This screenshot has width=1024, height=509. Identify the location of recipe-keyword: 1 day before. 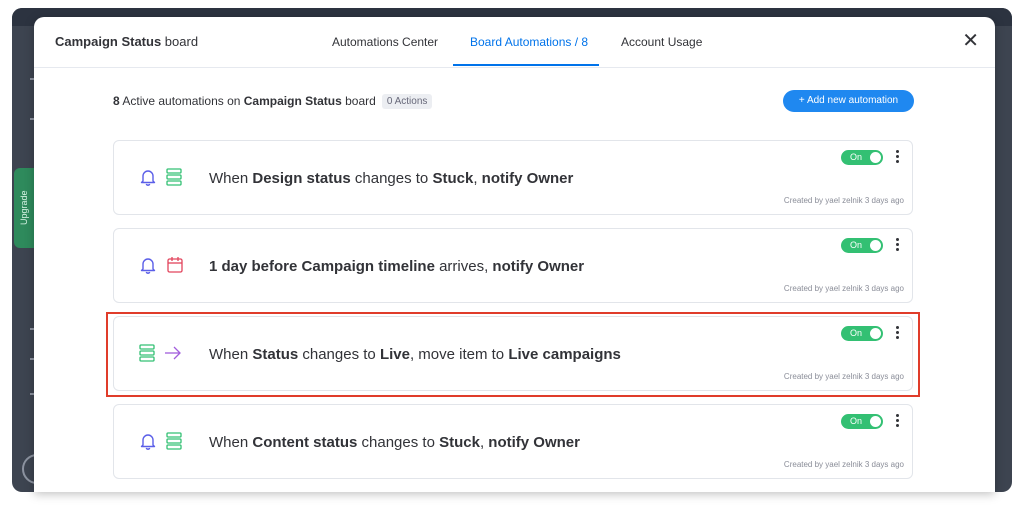
(255, 266).